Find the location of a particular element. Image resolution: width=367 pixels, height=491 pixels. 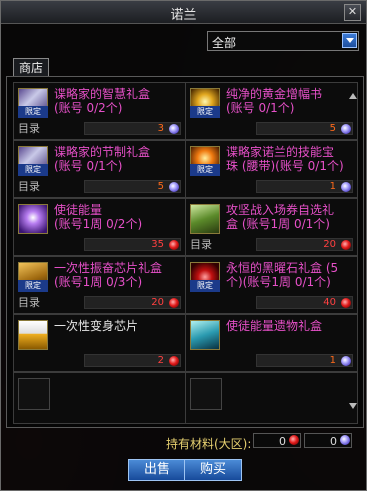

blue-material-count: 0 is located at coordinates (328, 440).